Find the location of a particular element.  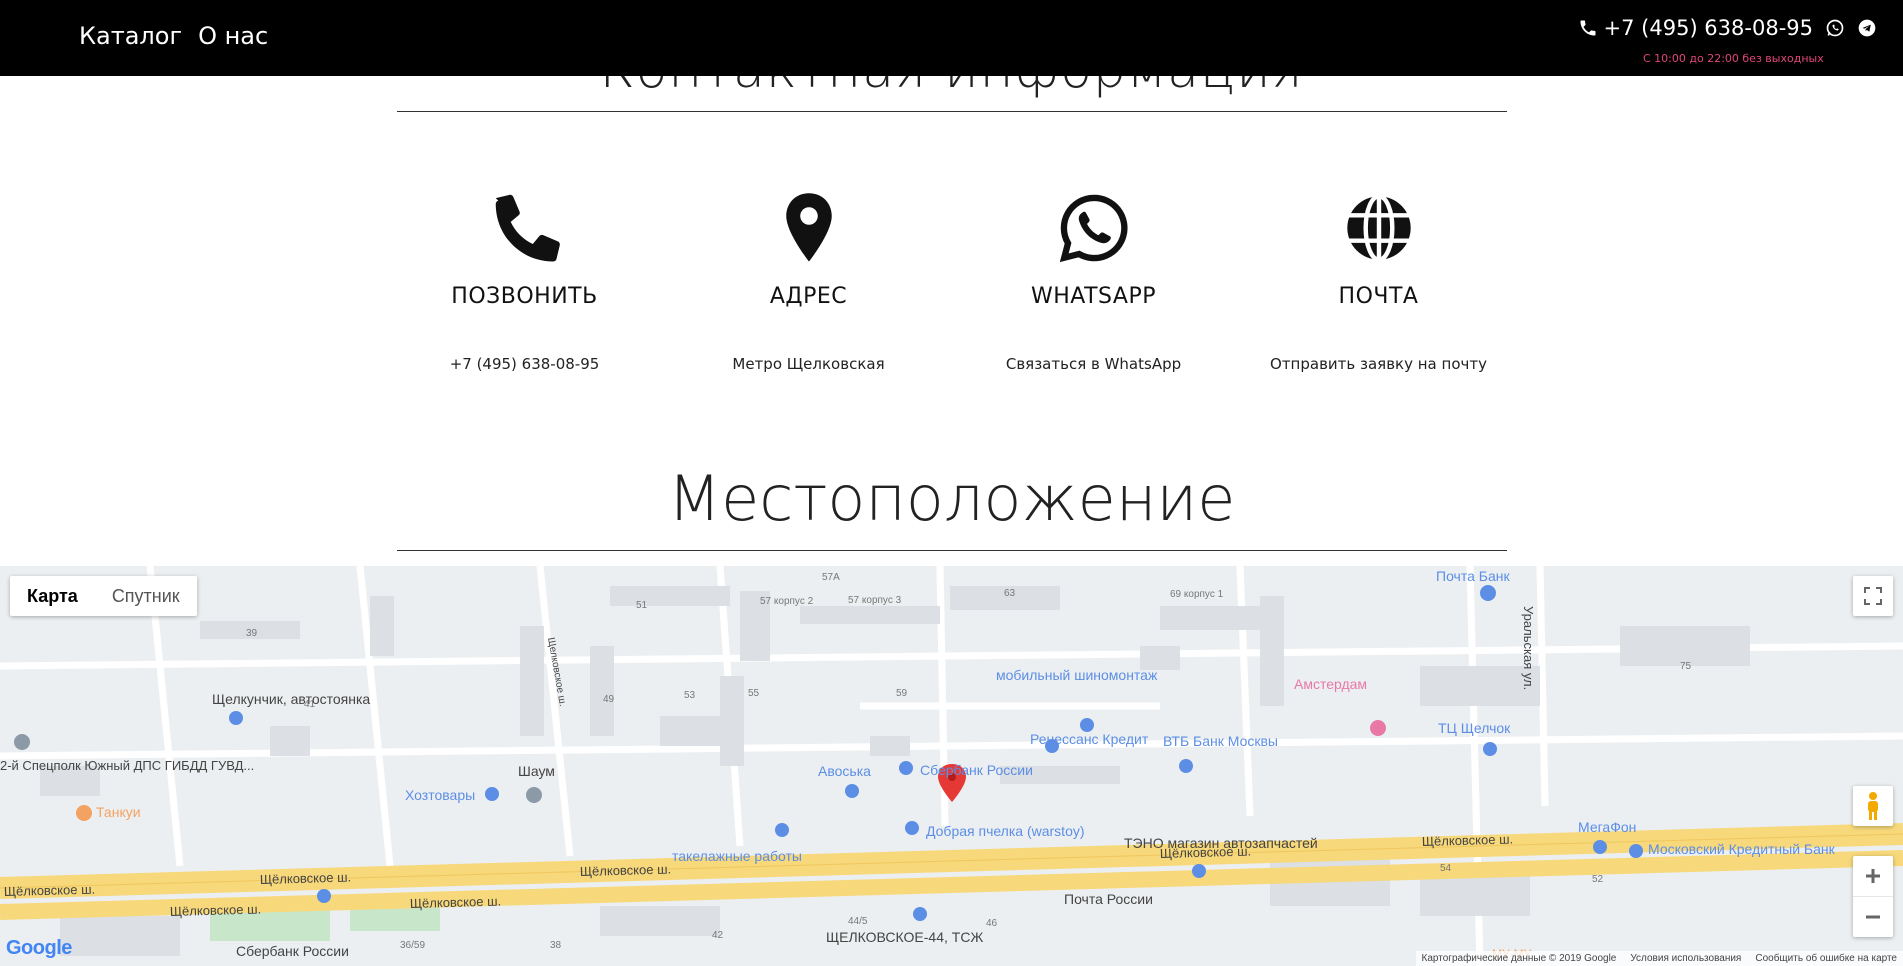

minus-icon is located at coordinates (1873, 916).